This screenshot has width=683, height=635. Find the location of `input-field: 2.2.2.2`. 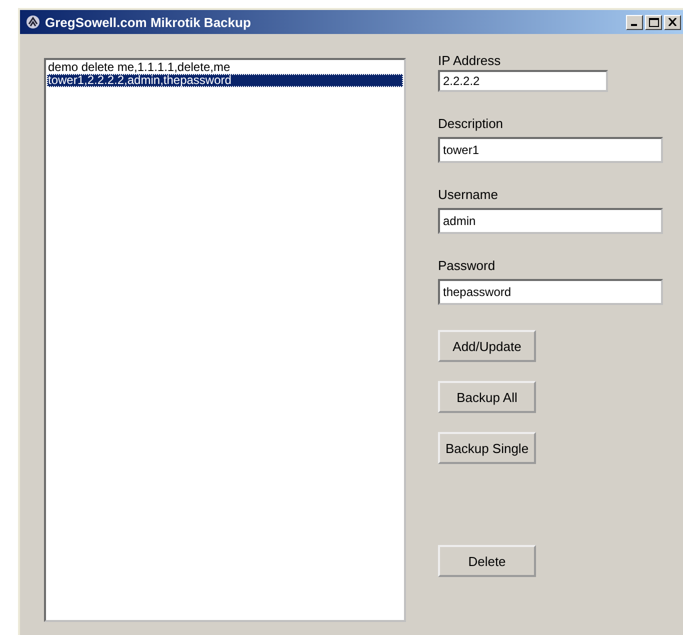

input-field: 2.2.2.2 is located at coordinates (523, 81).